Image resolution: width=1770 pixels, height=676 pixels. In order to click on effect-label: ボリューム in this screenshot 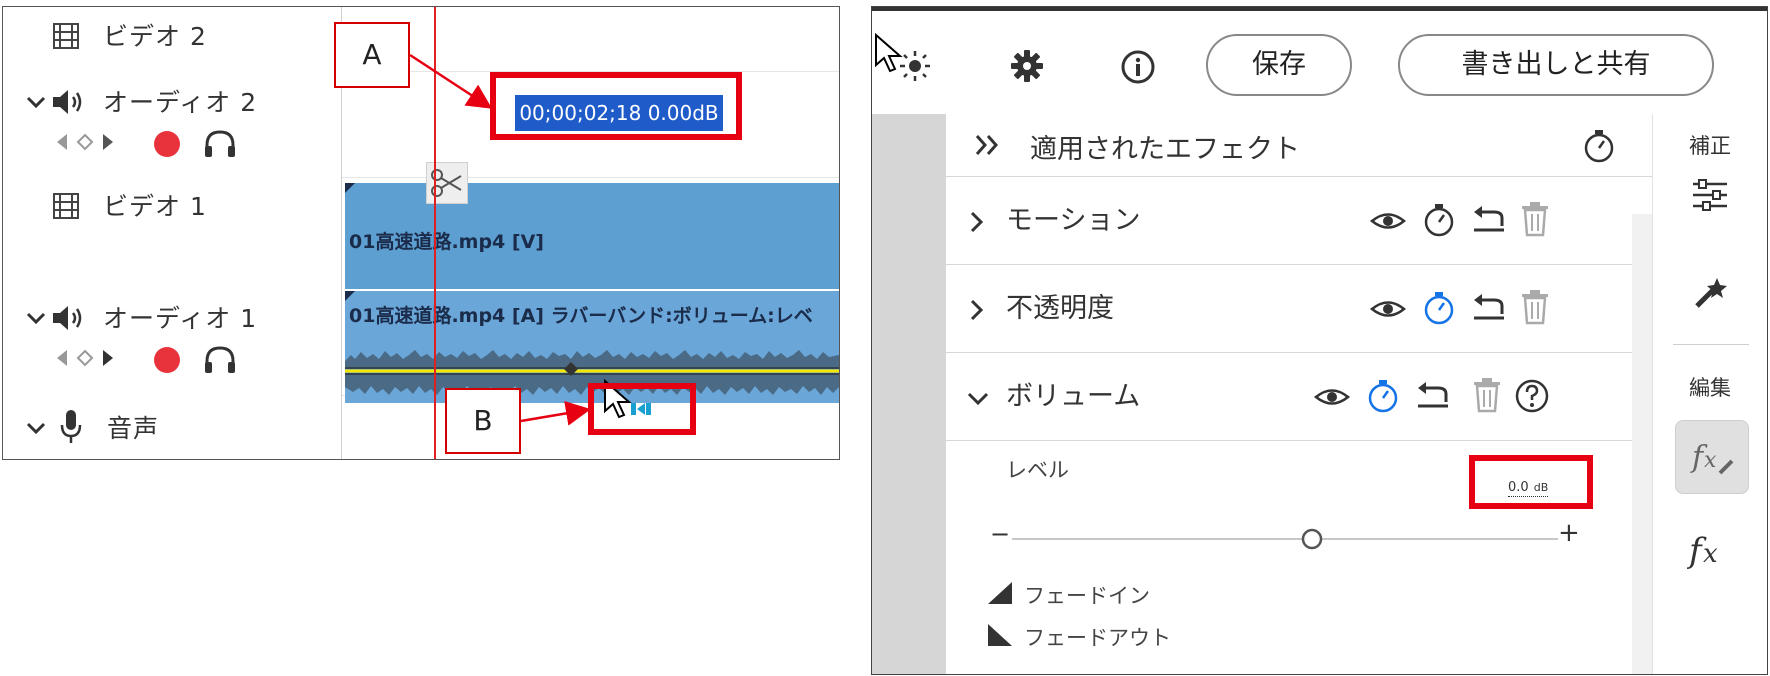, I will do `click(1073, 396)`.